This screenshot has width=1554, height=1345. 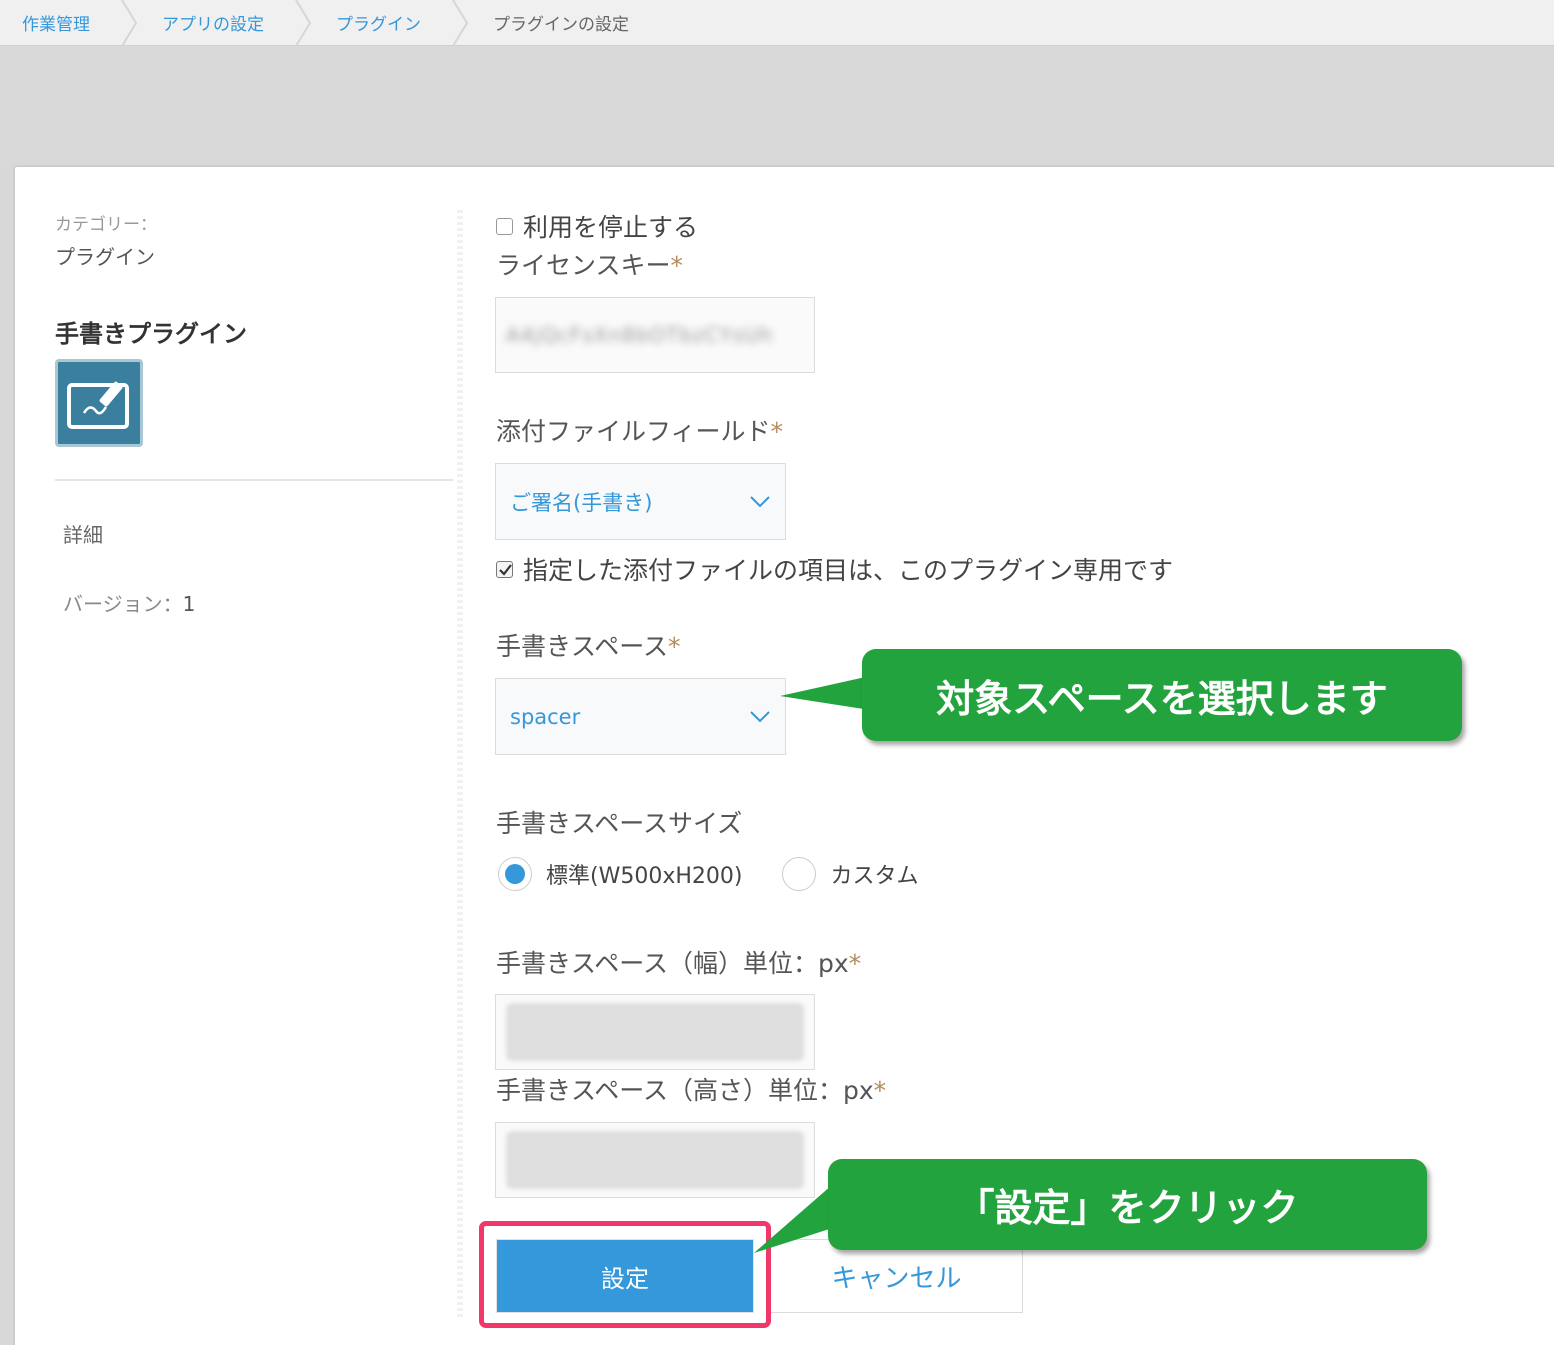 What do you see at coordinates (255, 602) in the screenshot?
I see `version-info: バージョン：1` at bounding box center [255, 602].